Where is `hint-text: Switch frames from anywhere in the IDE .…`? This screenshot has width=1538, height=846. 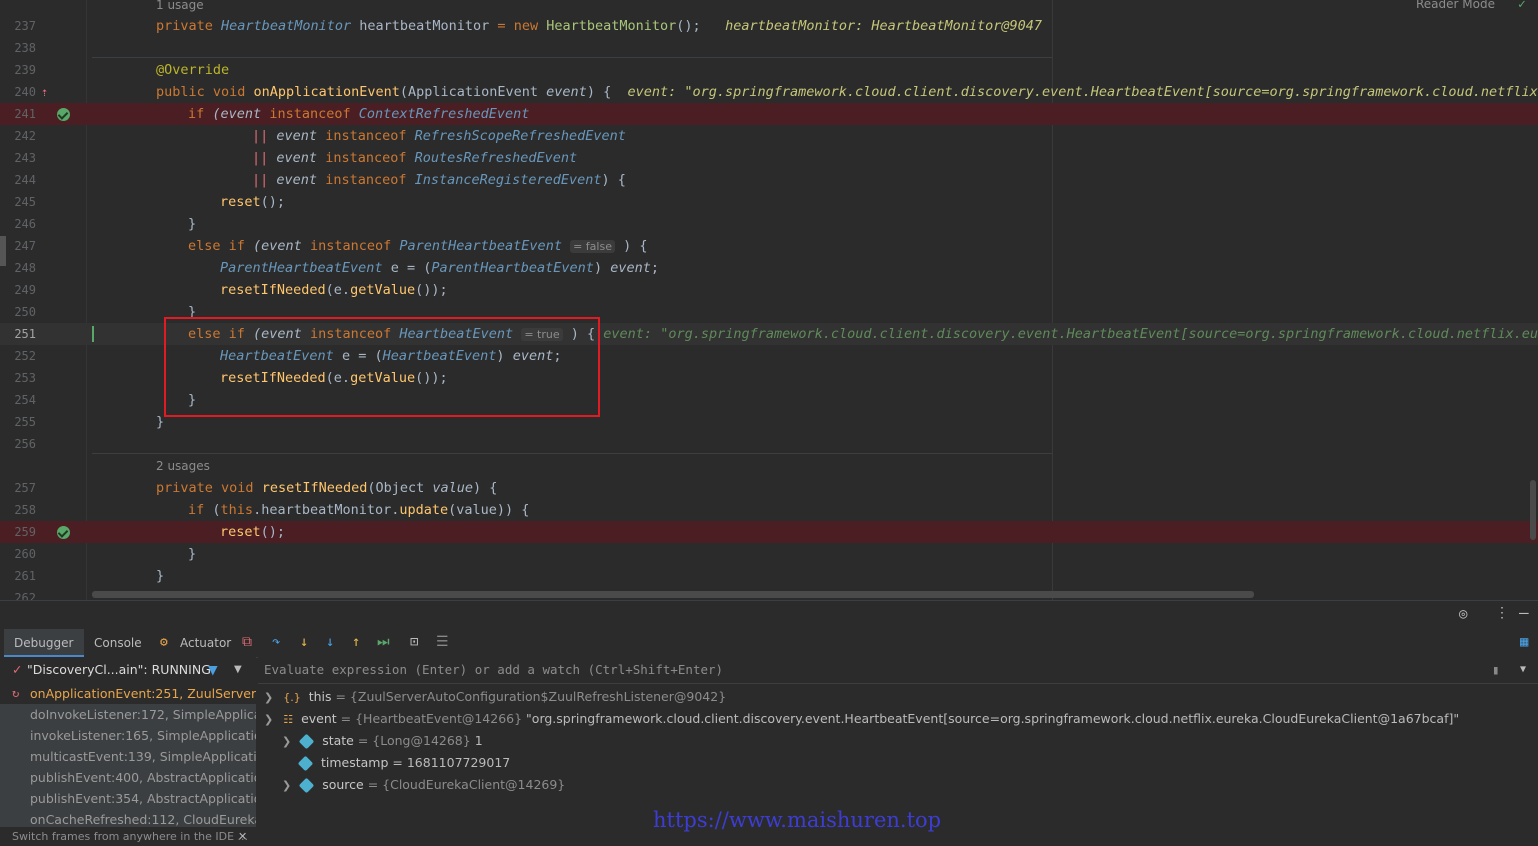 hint-text: Switch frames from anywhere in the IDE .… is located at coordinates (130, 836).